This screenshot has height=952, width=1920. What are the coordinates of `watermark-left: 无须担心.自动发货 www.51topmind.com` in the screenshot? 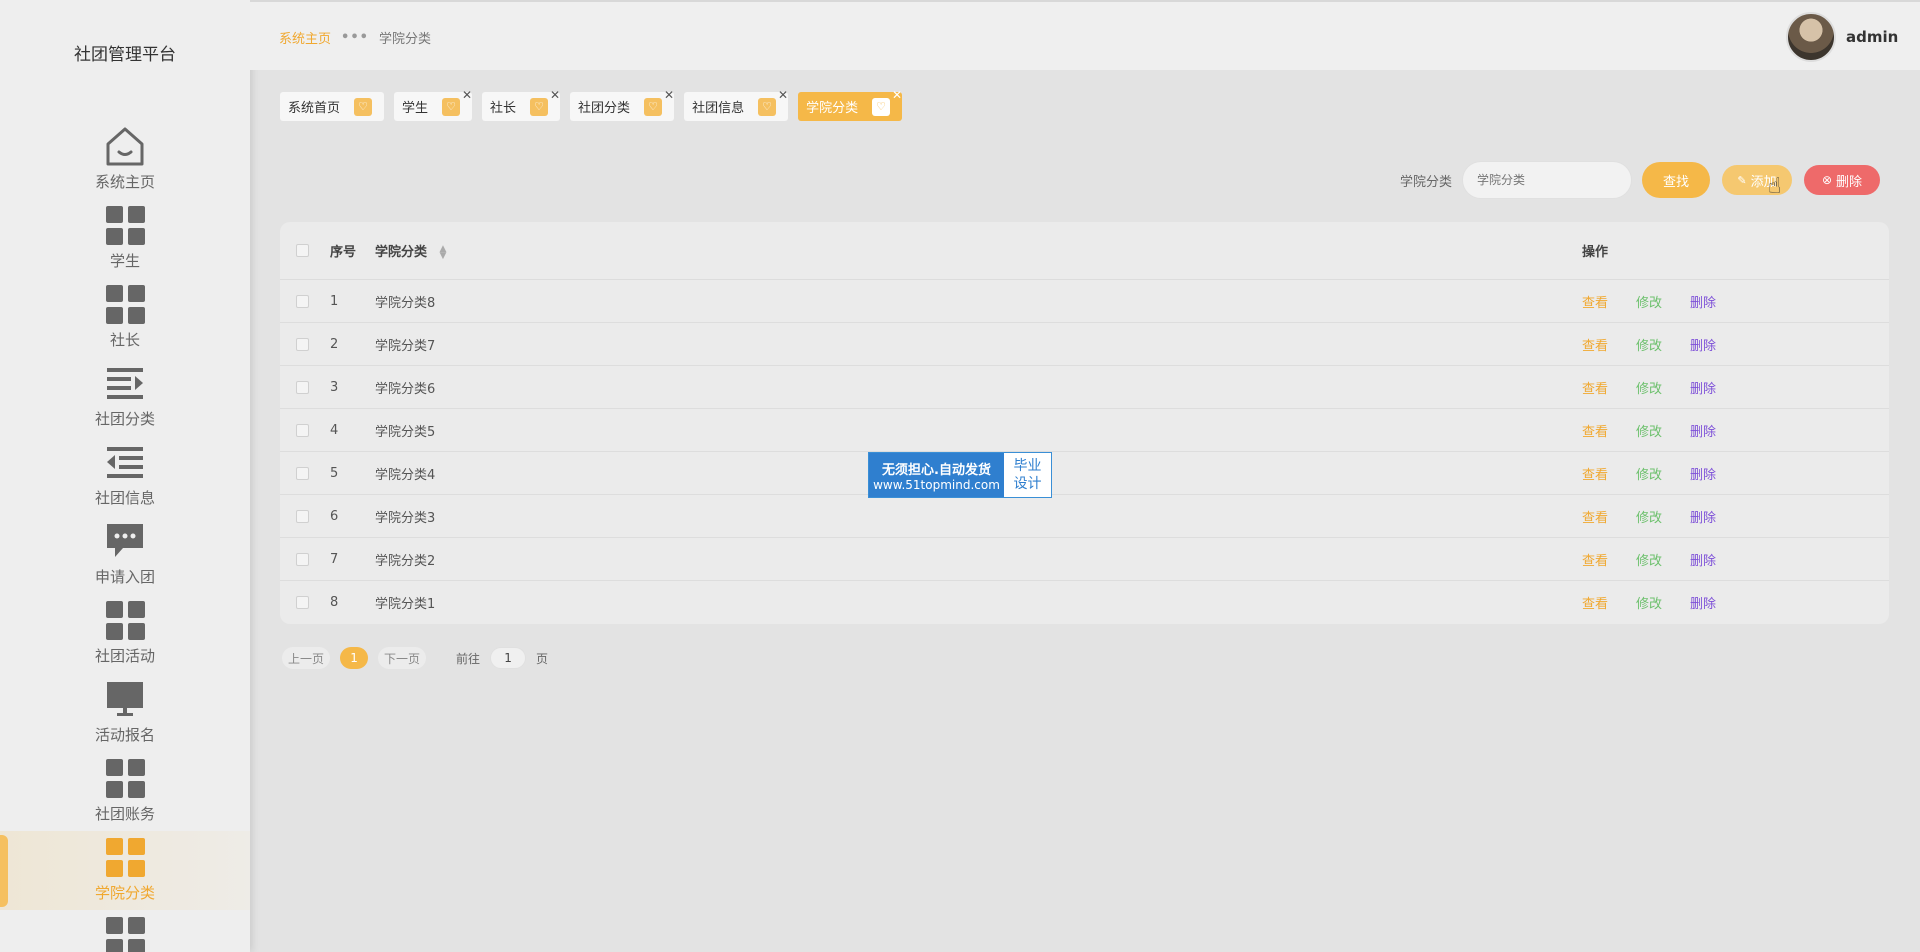 It's located at (936, 475).